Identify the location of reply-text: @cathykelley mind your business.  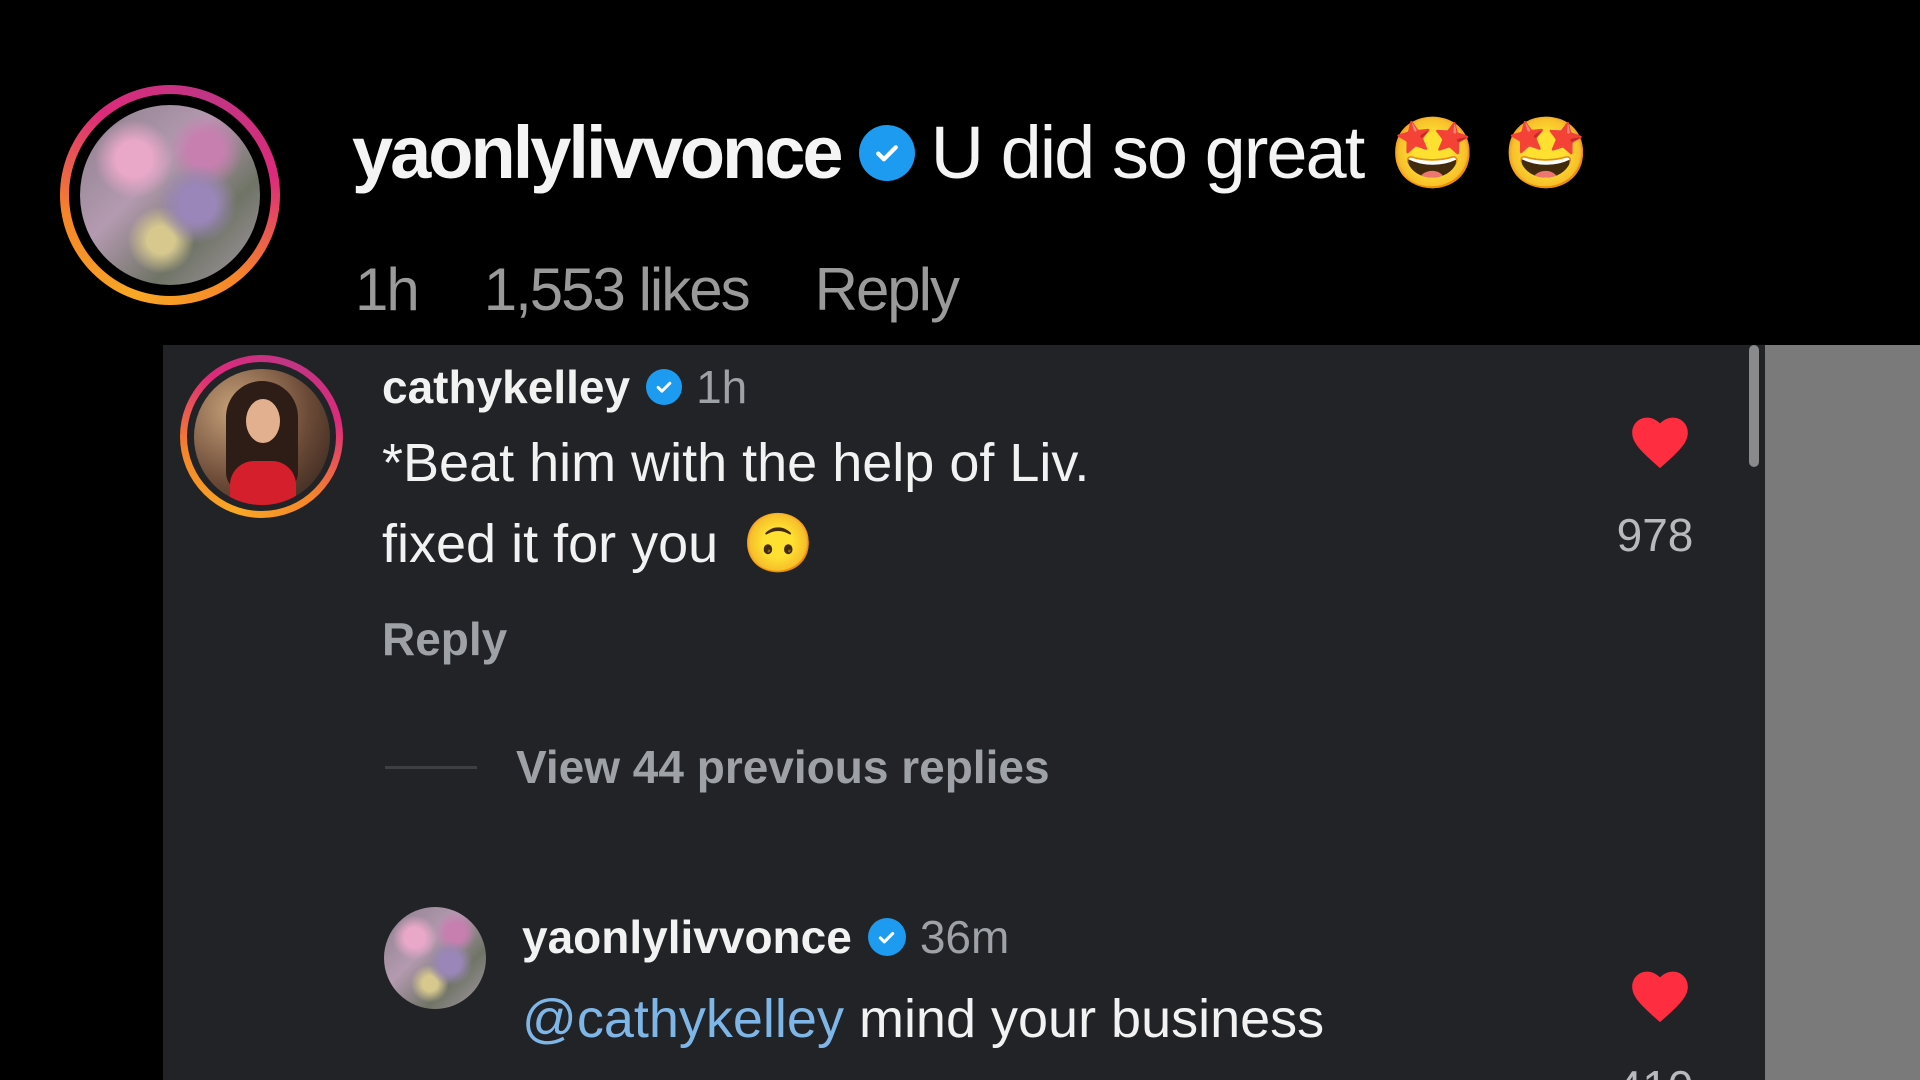
(923, 1019).